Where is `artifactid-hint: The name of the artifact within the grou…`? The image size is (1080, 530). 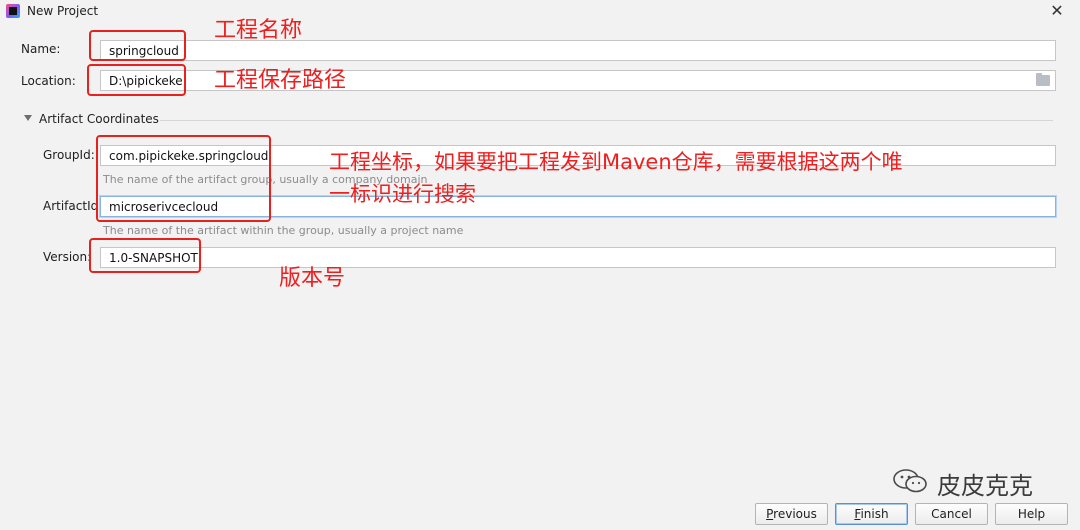
artifactid-hint: The name of the artifact within the grou… is located at coordinates (283, 230).